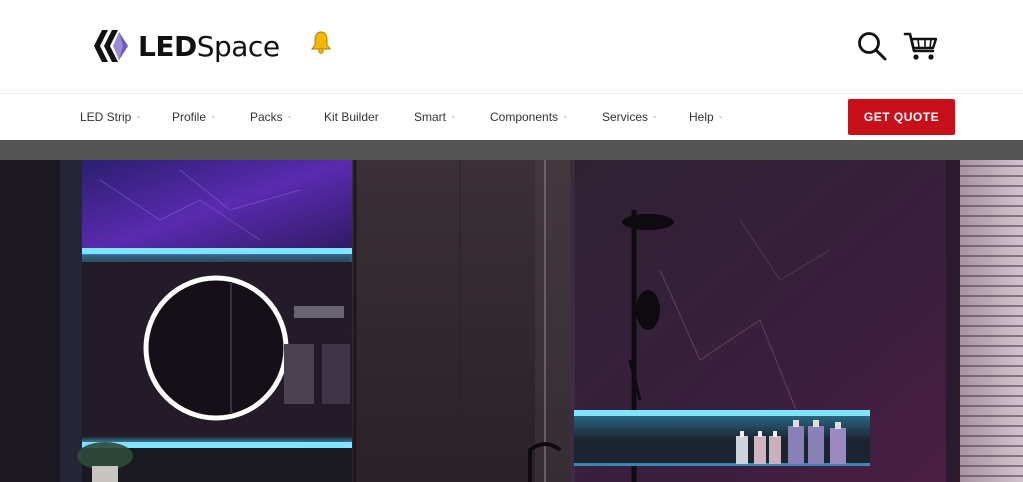 This screenshot has height=482, width=1023. I want to click on get-quote-button: GET QUOTE, so click(901, 117).